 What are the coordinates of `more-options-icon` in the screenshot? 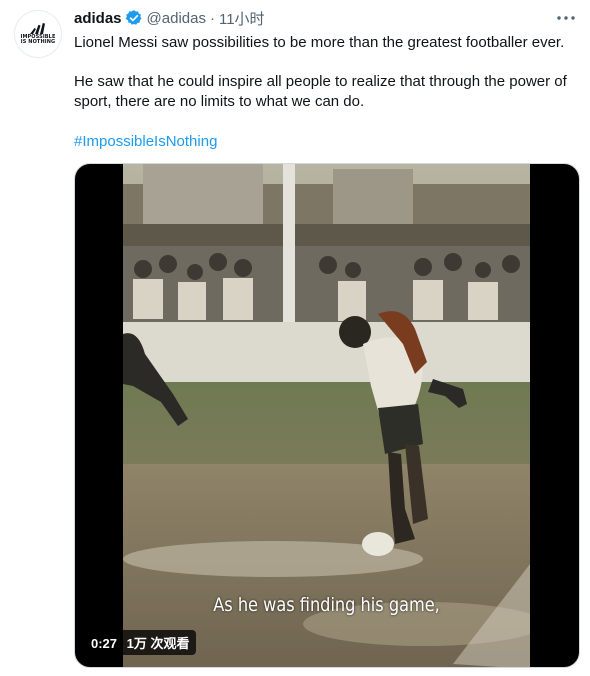 It's located at (566, 18).